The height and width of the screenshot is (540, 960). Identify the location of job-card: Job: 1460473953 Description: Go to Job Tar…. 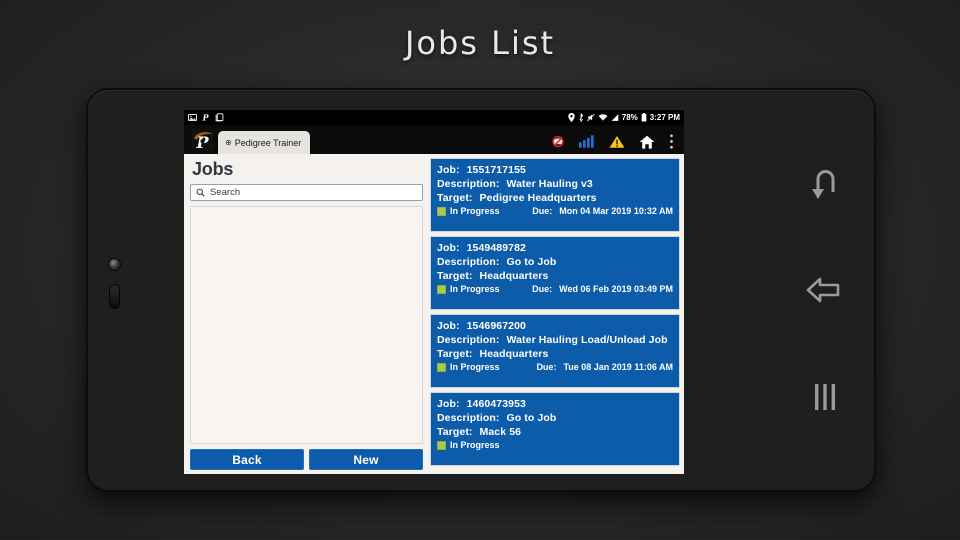
(555, 429).